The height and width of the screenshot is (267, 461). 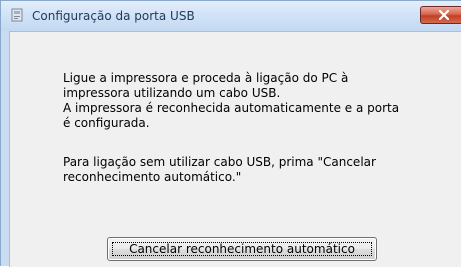 I want to click on close-icon, so click(x=444, y=15).